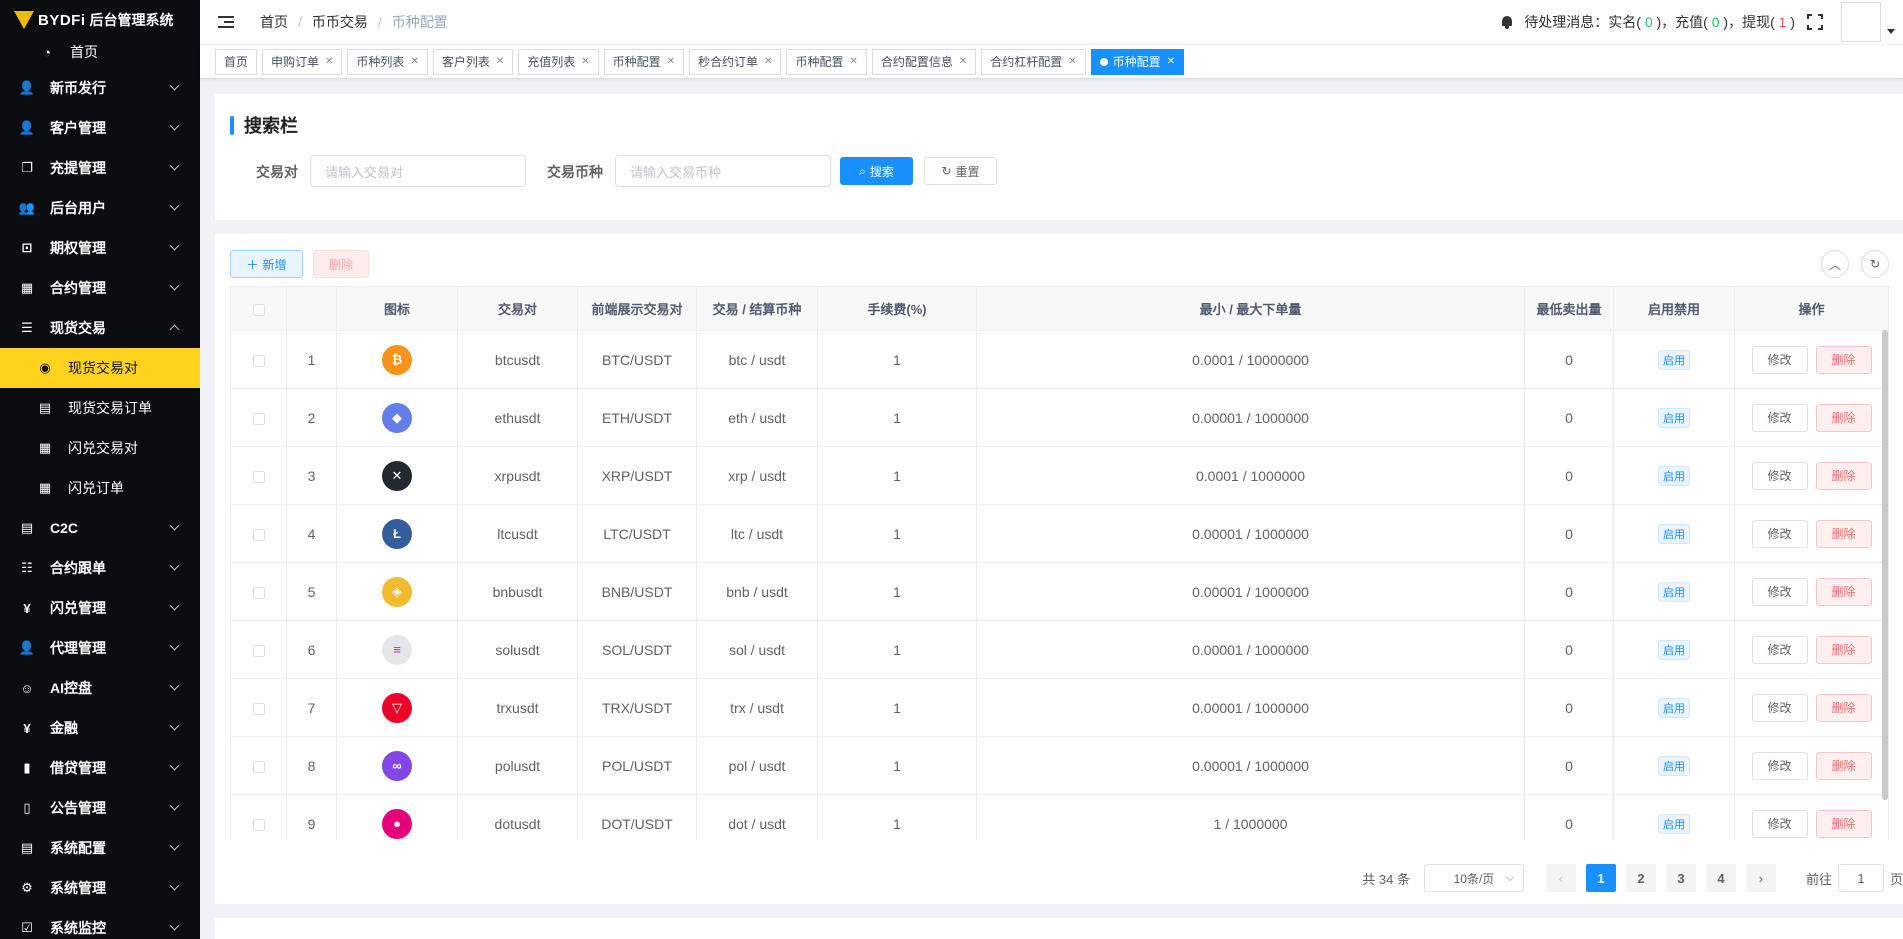 This screenshot has height=939, width=1903. I want to click on sidebar-item: ⚙ 系统管理, so click(100, 888).